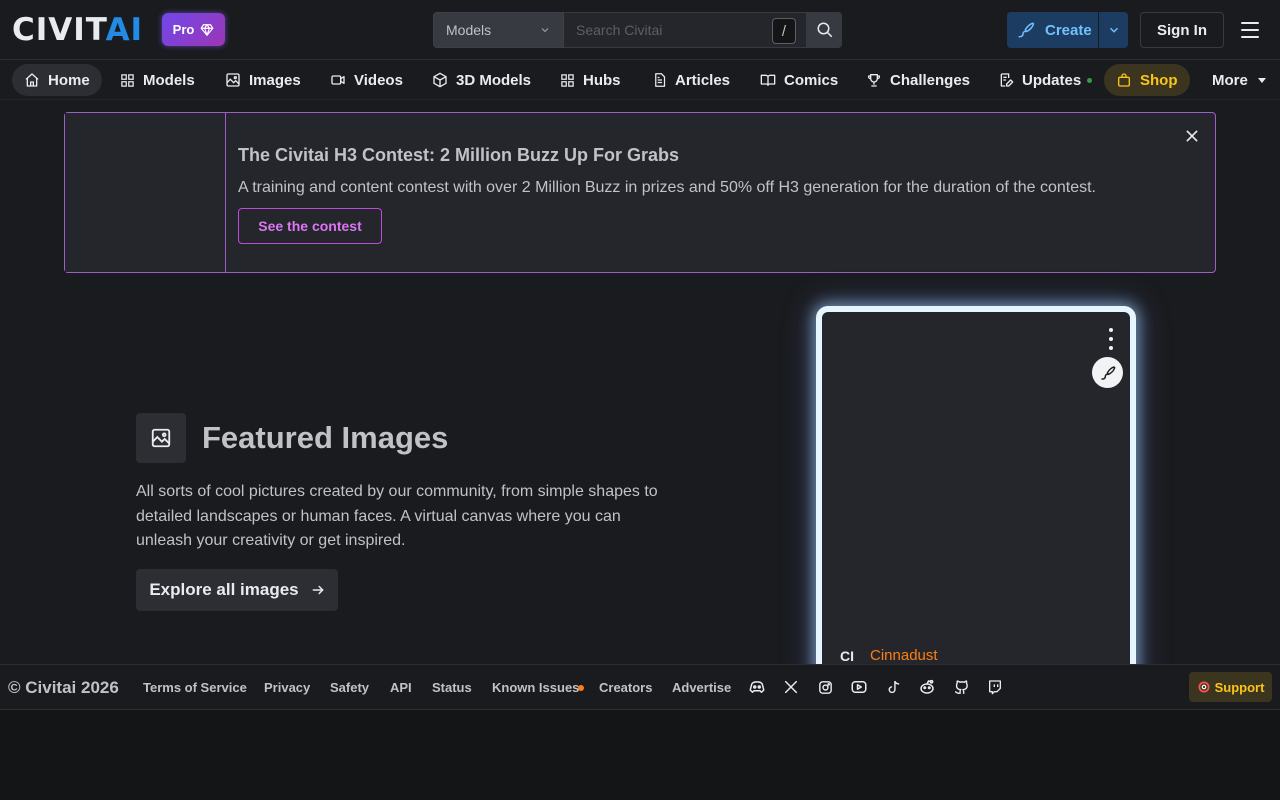 Image resolution: width=1280 pixels, height=800 pixels. I want to click on shopping-bag-icon, so click(1124, 80).